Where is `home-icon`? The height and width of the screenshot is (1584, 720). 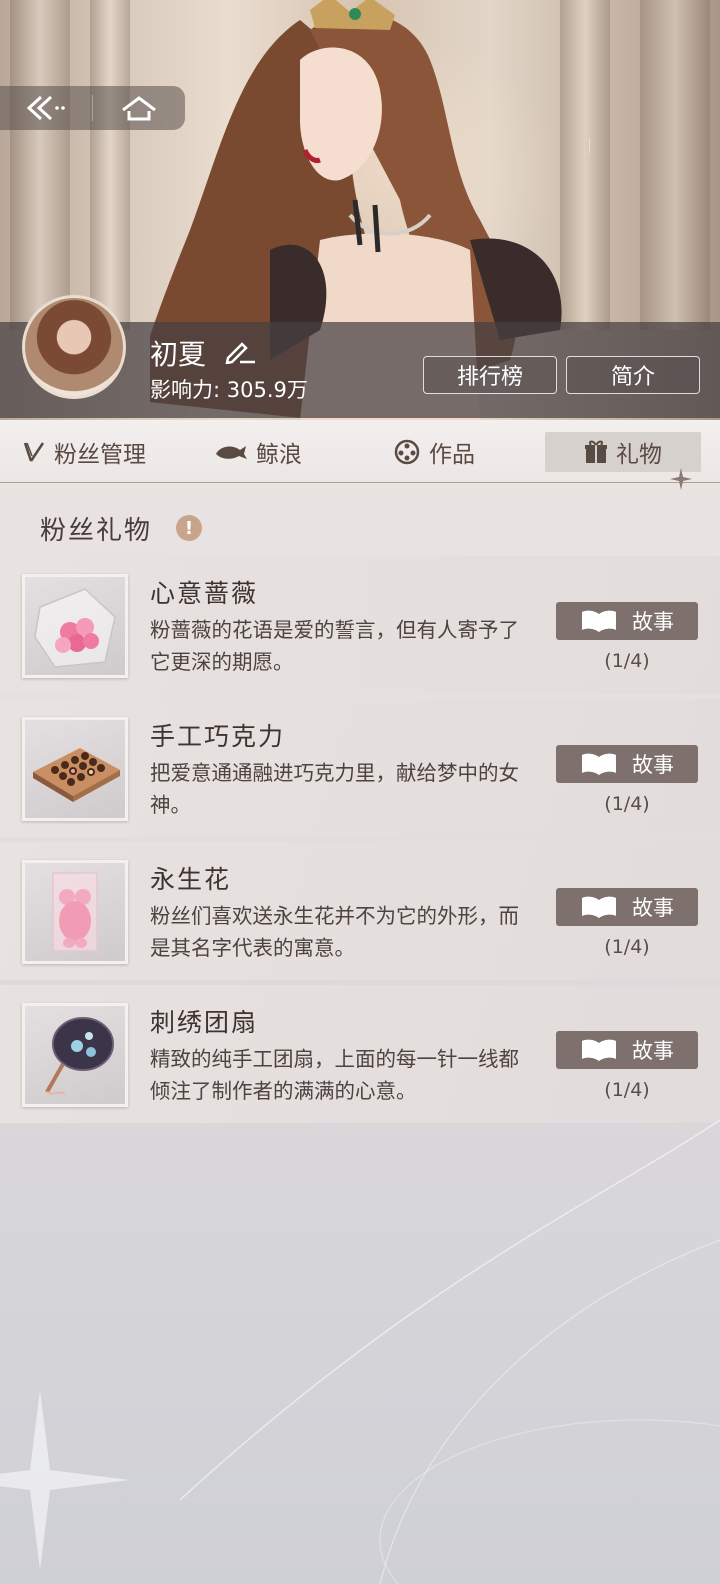
home-icon is located at coordinates (139, 108).